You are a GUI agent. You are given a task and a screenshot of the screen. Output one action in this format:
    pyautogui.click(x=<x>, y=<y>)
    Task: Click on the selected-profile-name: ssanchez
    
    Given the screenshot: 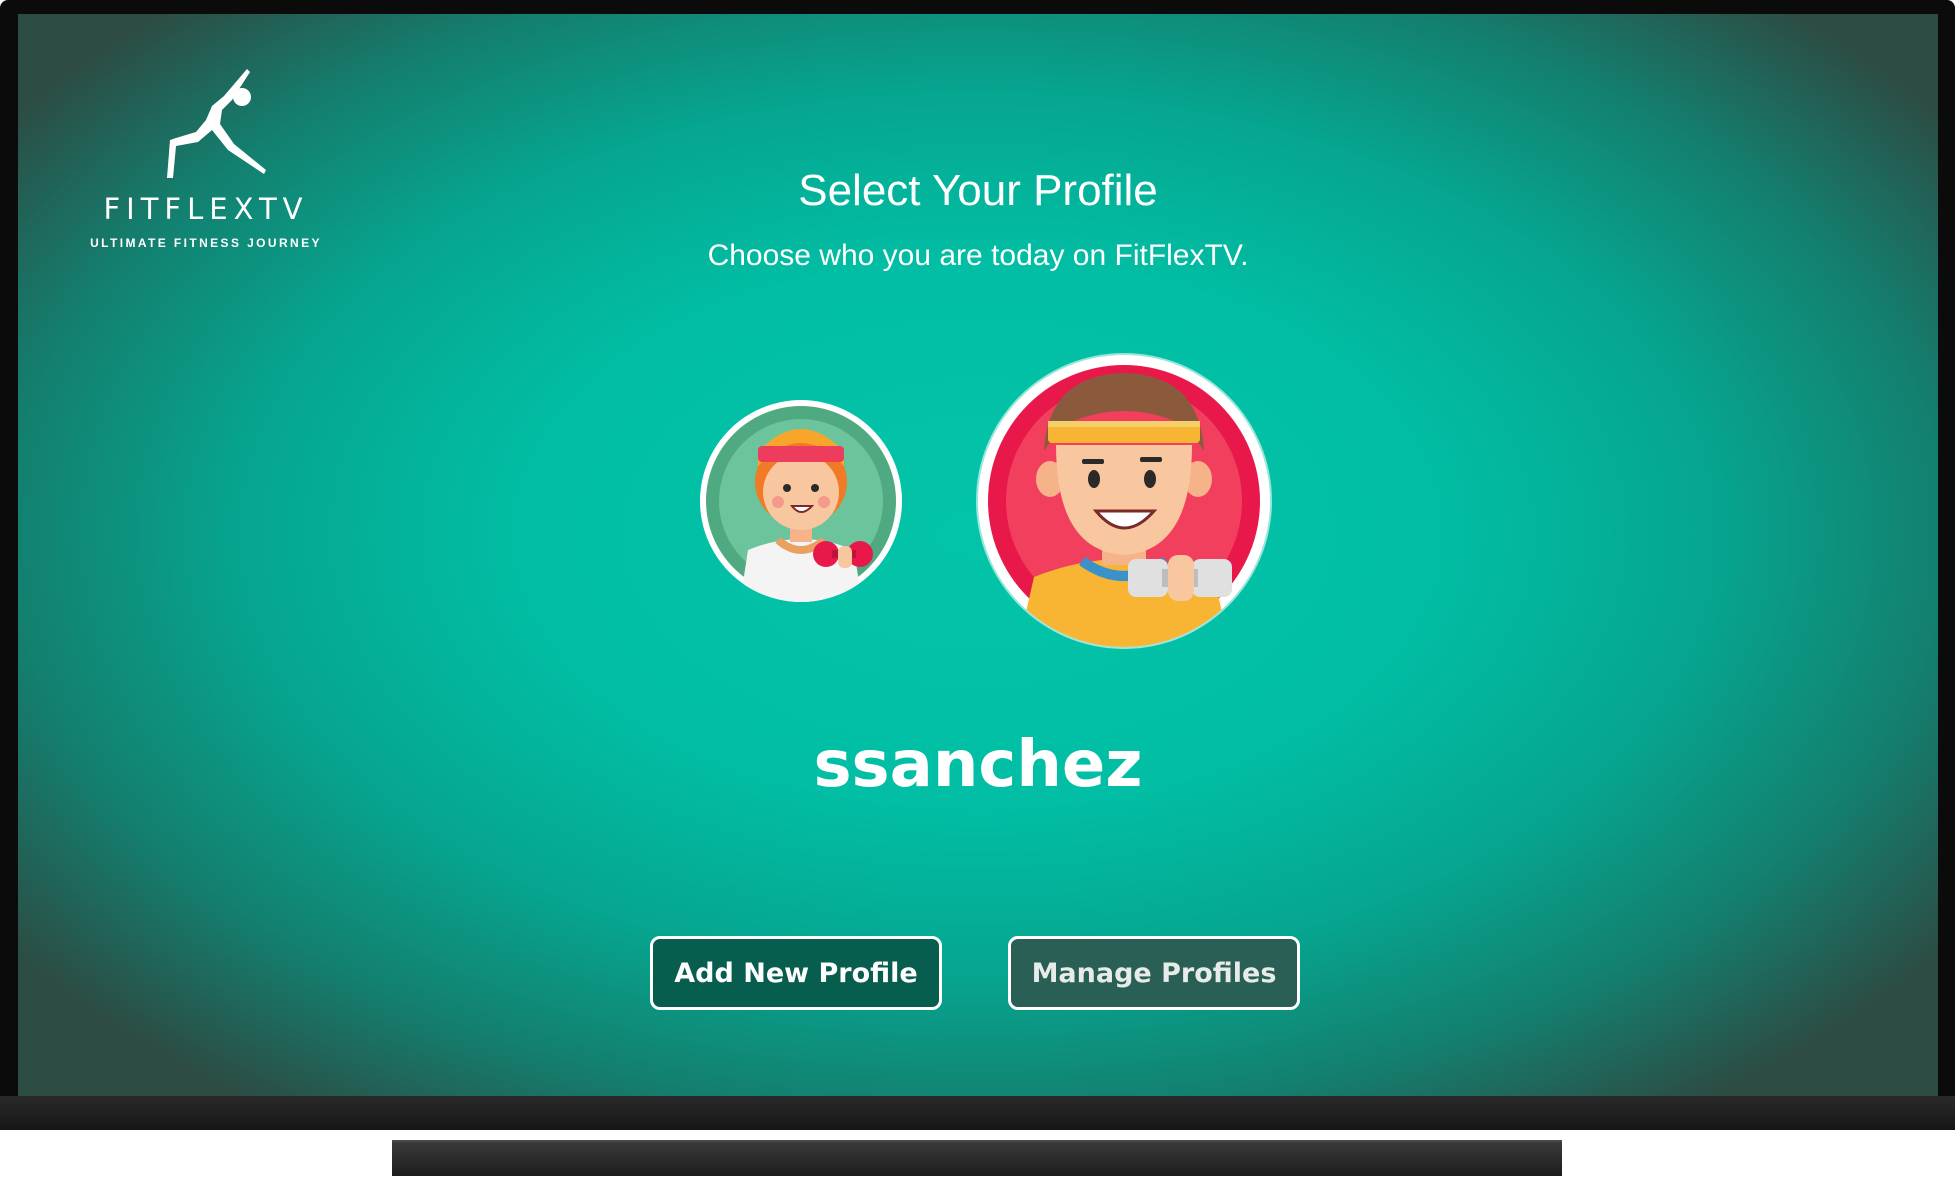 What is the action you would take?
    pyautogui.click(x=978, y=765)
    